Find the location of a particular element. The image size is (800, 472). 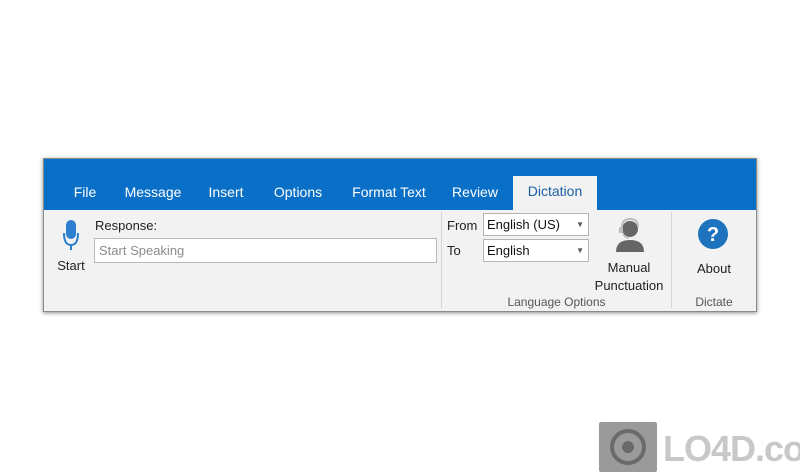

response-label: Response: is located at coordinates (126, 225).